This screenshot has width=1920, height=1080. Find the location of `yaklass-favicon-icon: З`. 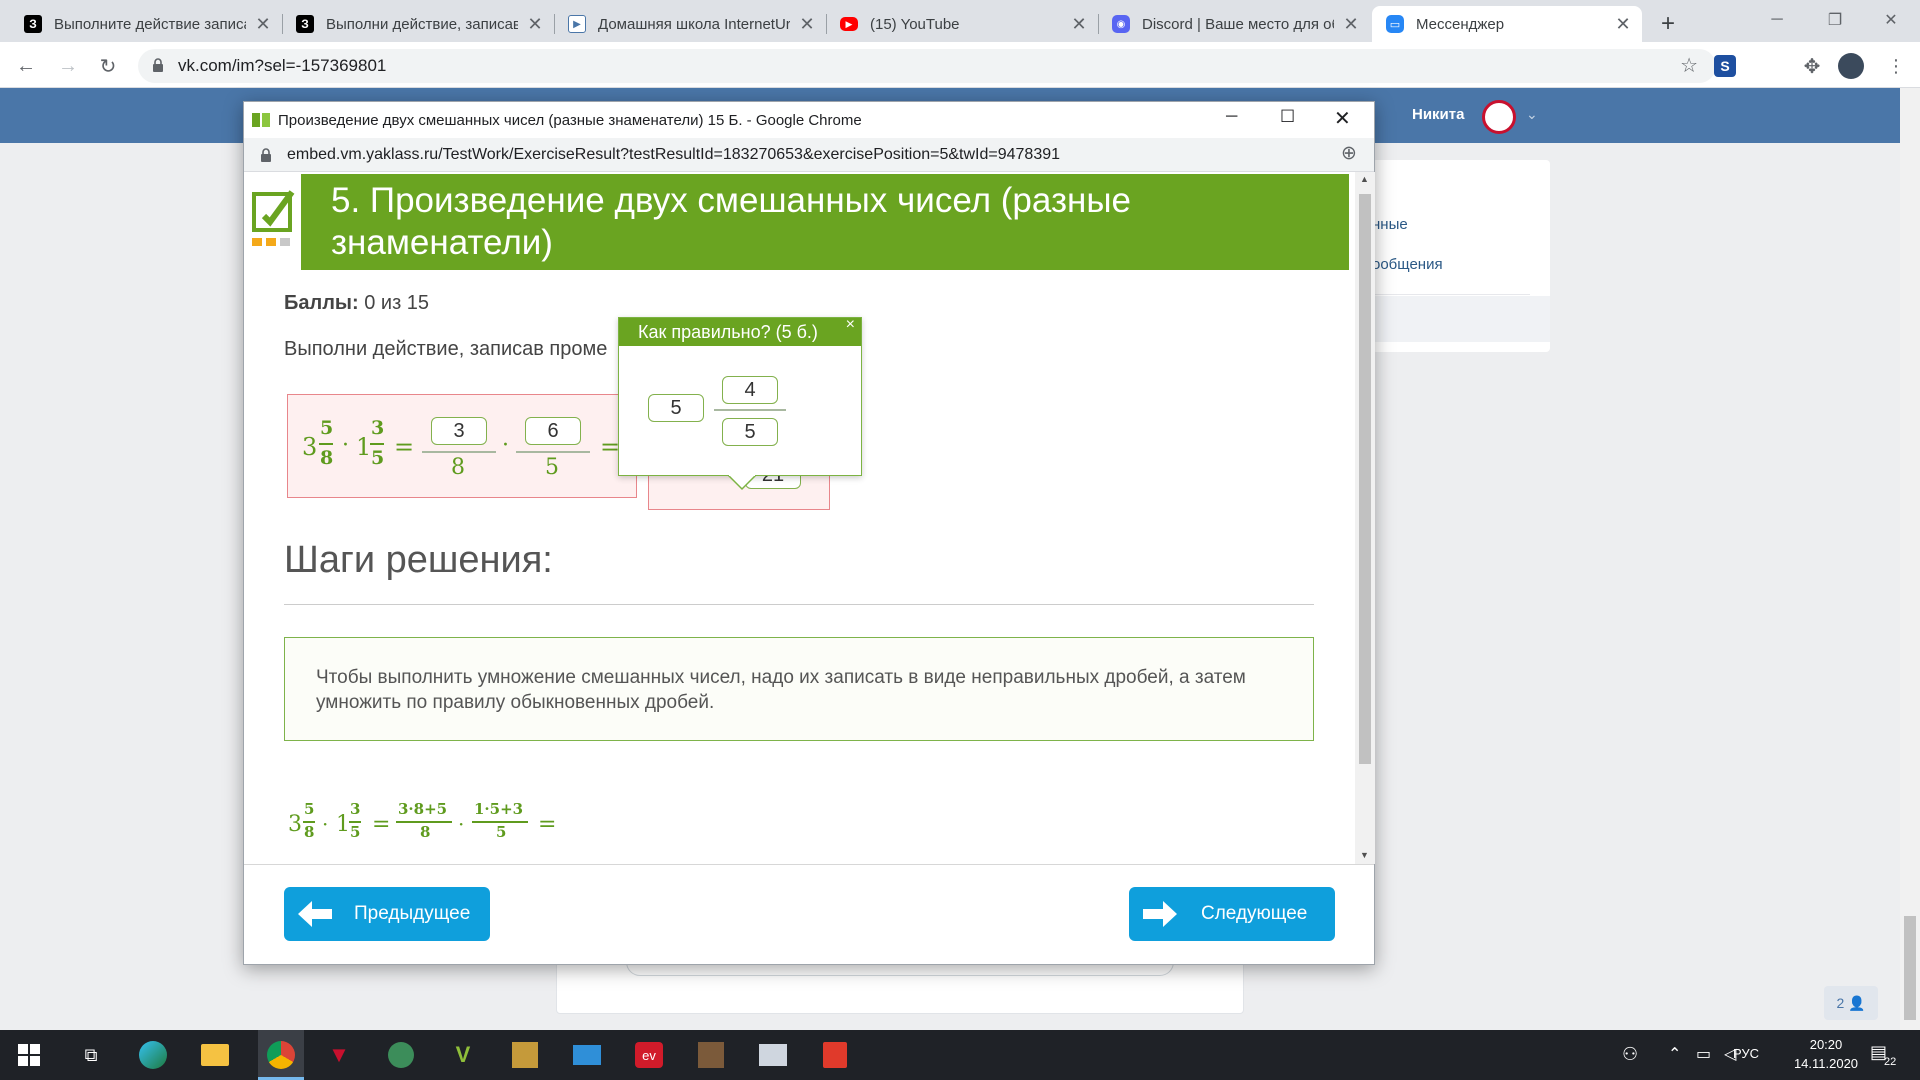

yaklass-favicon-icon: З is located at coordinates (305, 24).